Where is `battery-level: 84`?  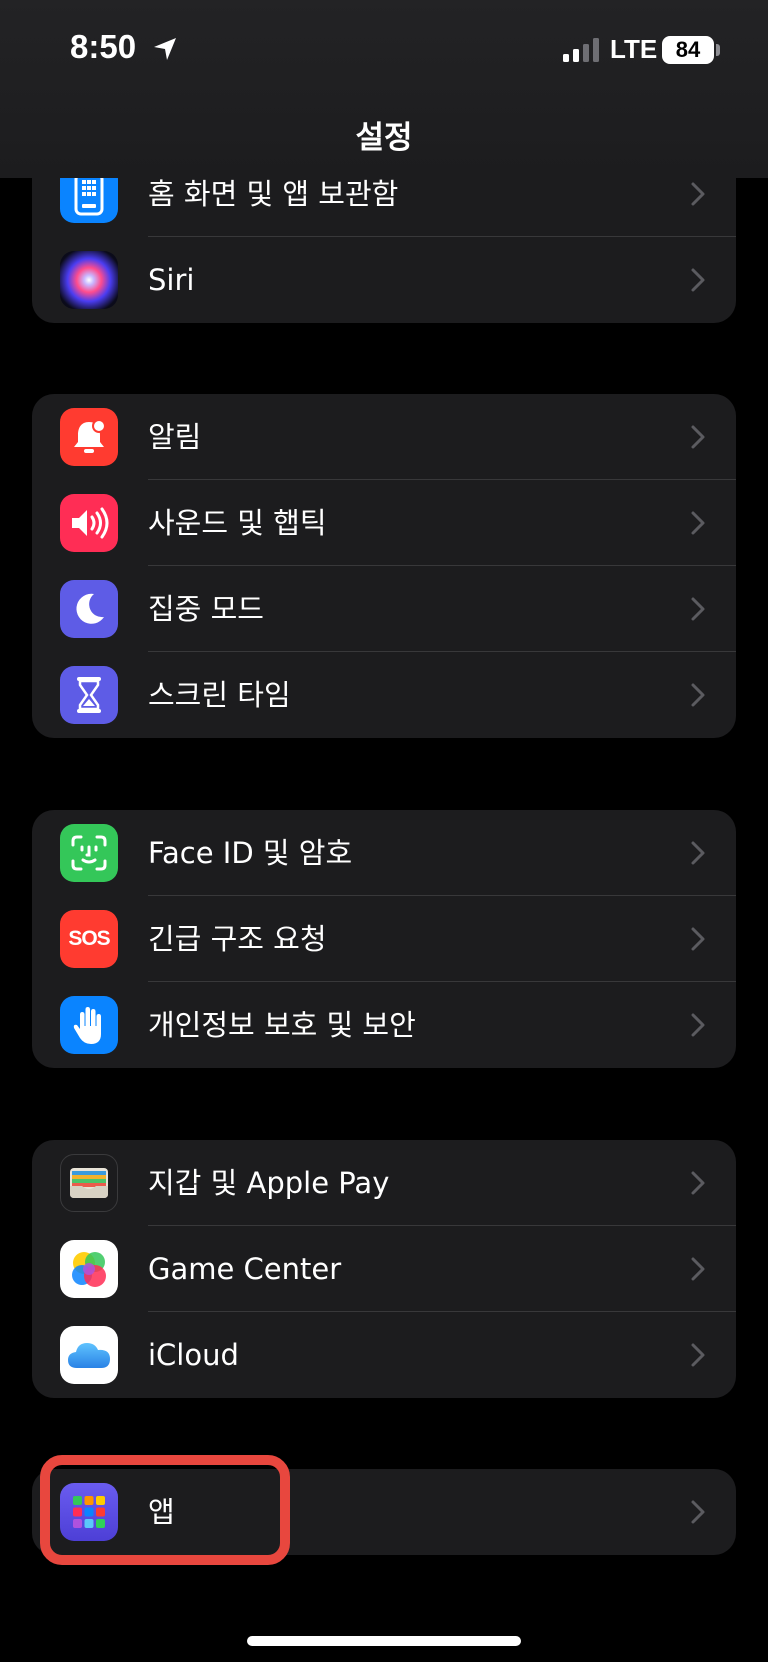 battery-level: 84 is located at coordinates (688, 49).